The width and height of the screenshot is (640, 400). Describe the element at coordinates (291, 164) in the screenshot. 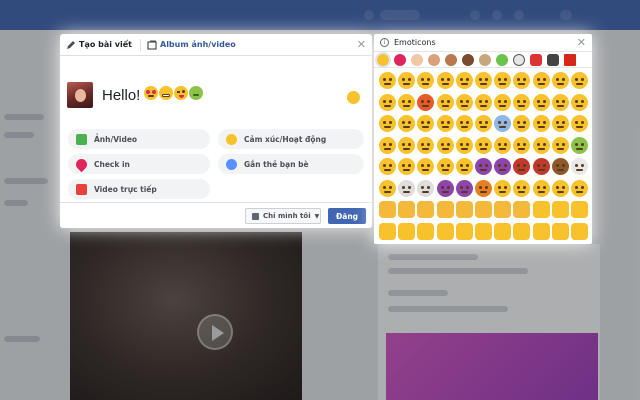

I see `tag-friends-button: Gắn thẻ bạn bè` at that location.